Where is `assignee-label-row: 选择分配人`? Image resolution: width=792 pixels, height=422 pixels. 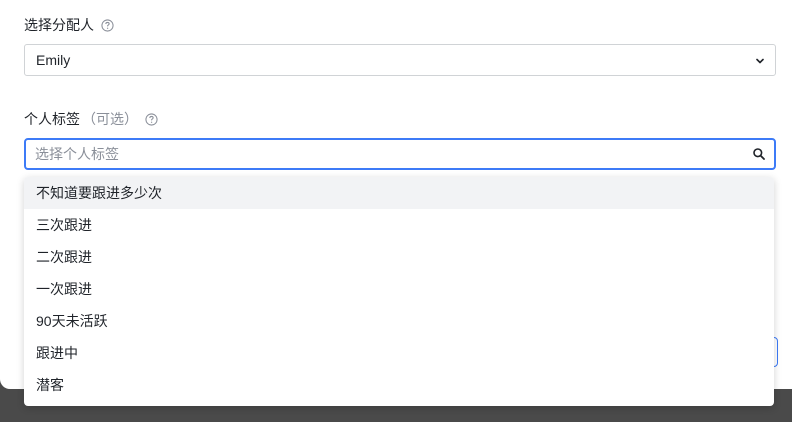 assignee-label-row: 选择分配人 is located at coordinates (69, 25).